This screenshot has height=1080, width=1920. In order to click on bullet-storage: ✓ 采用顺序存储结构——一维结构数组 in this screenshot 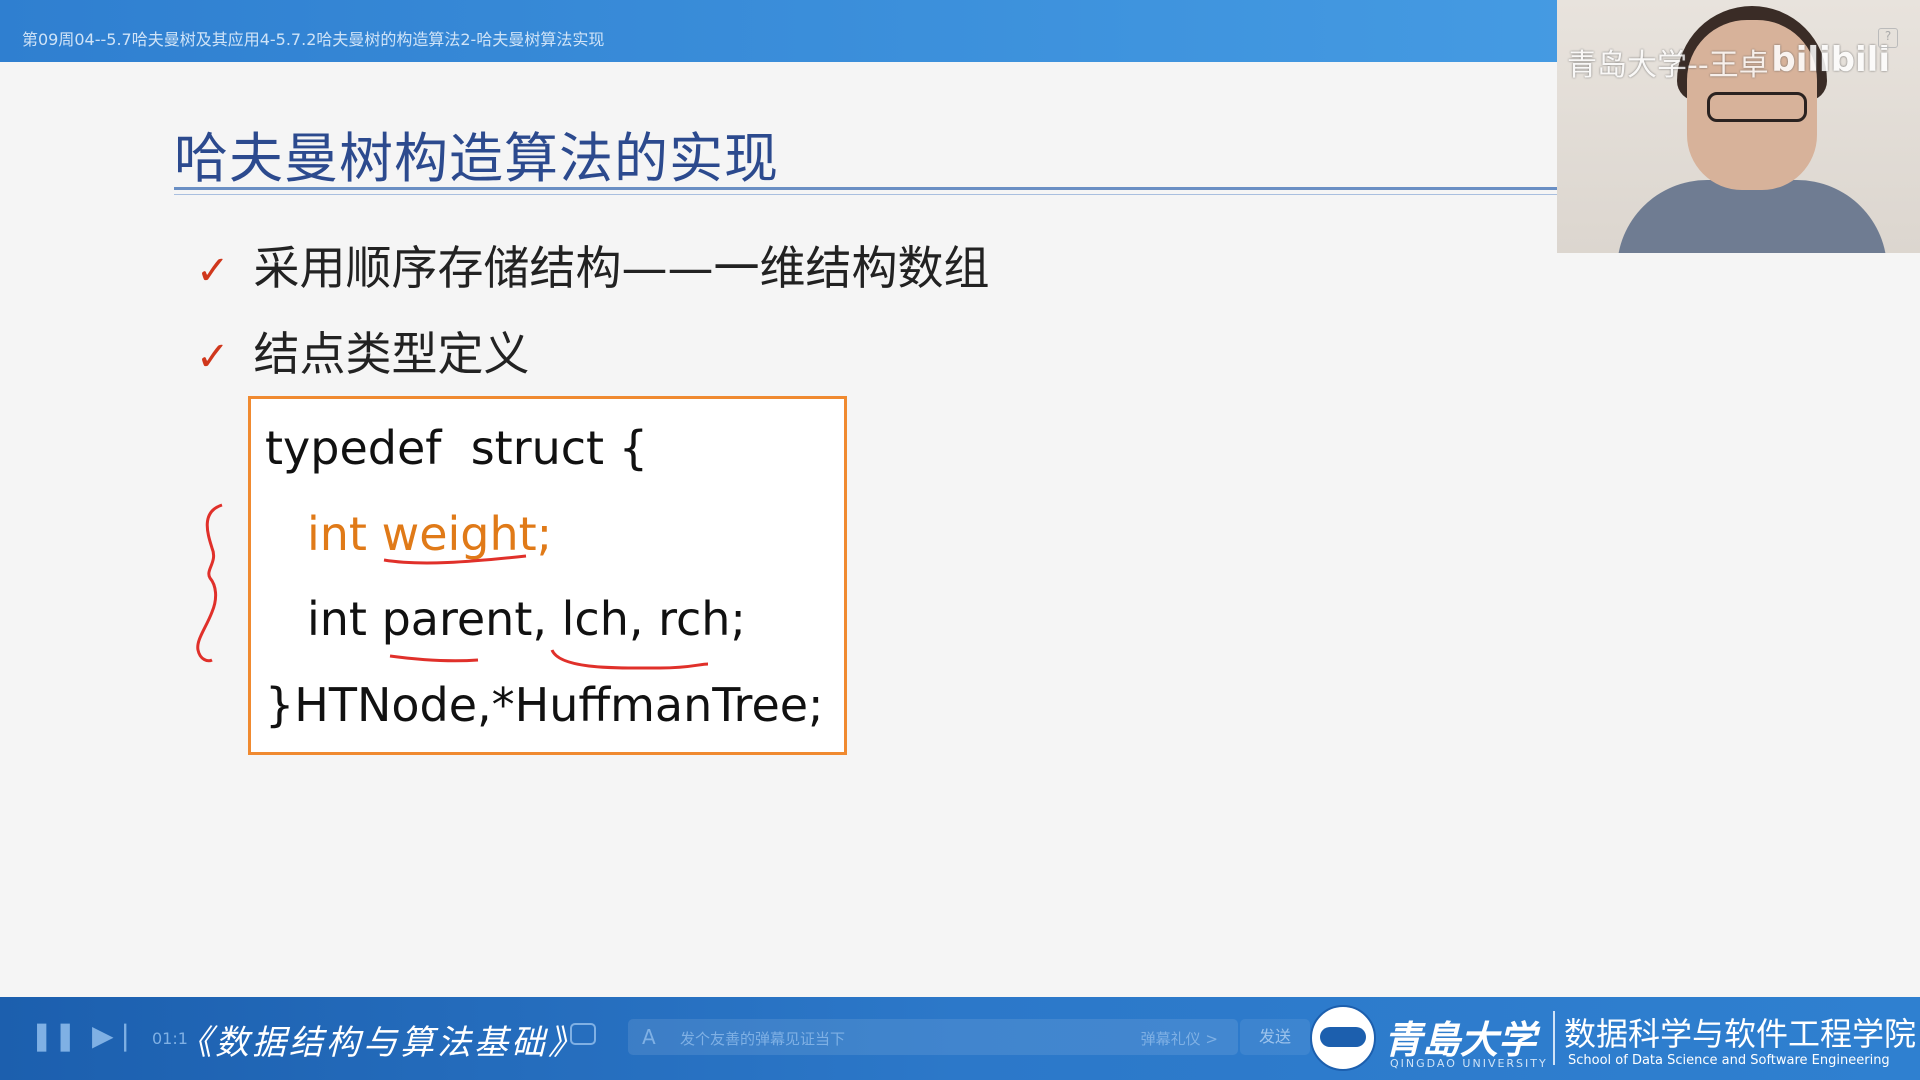, I will do `click(593, 265)`.